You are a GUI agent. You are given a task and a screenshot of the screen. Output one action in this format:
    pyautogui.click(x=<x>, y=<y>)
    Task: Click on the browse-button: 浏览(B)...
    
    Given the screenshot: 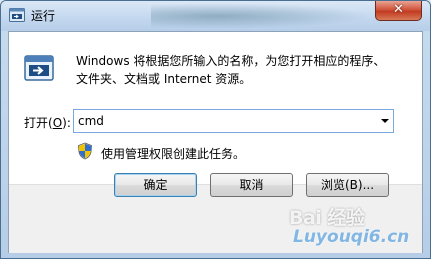 What is the action you would take?
    pyautogui.click(x=347, y=185)
    